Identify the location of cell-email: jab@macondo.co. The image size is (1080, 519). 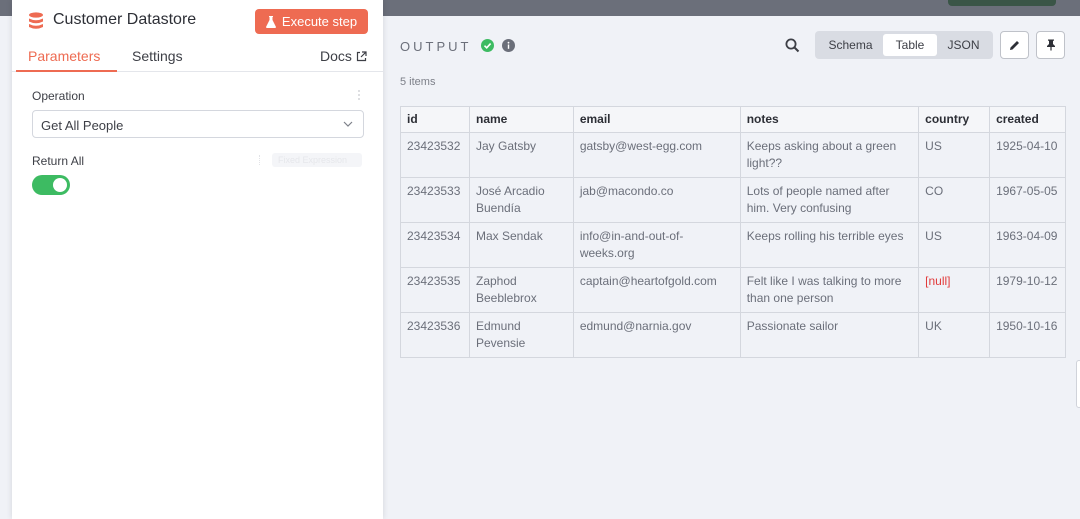
(656, 200).